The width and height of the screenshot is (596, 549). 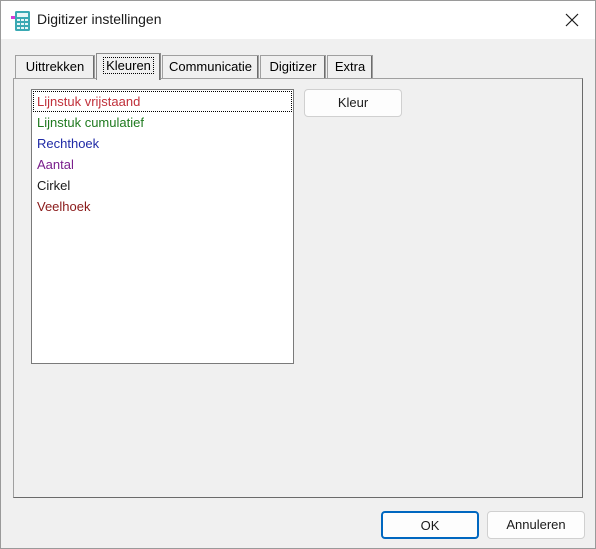 I want to click on list-item-cirkel: Cirkel, so click(x=162, y=185).